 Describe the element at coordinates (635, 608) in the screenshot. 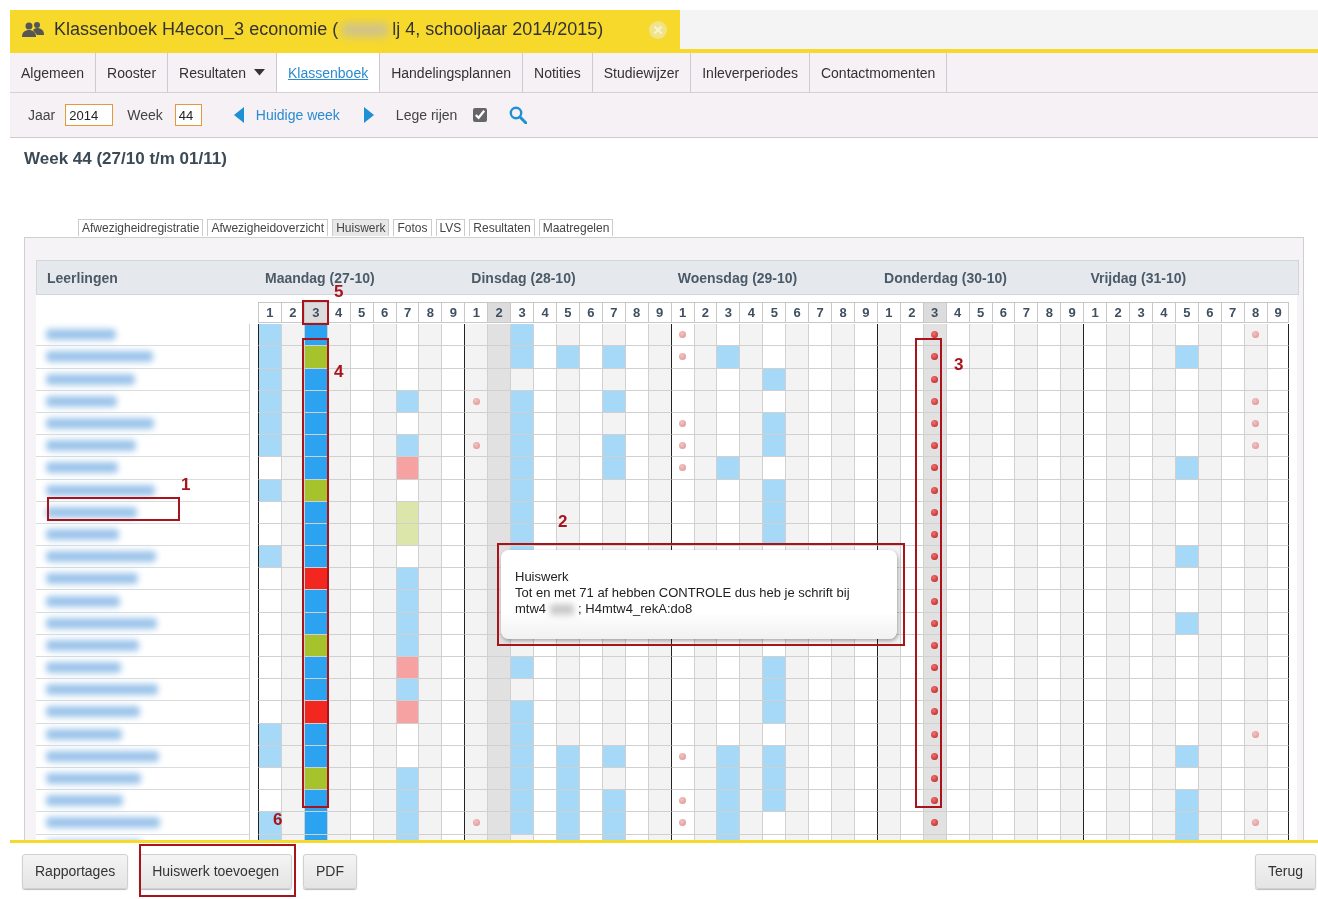

I see `tooltip-text: ; H4mtw4_rekA:do8` at that location.